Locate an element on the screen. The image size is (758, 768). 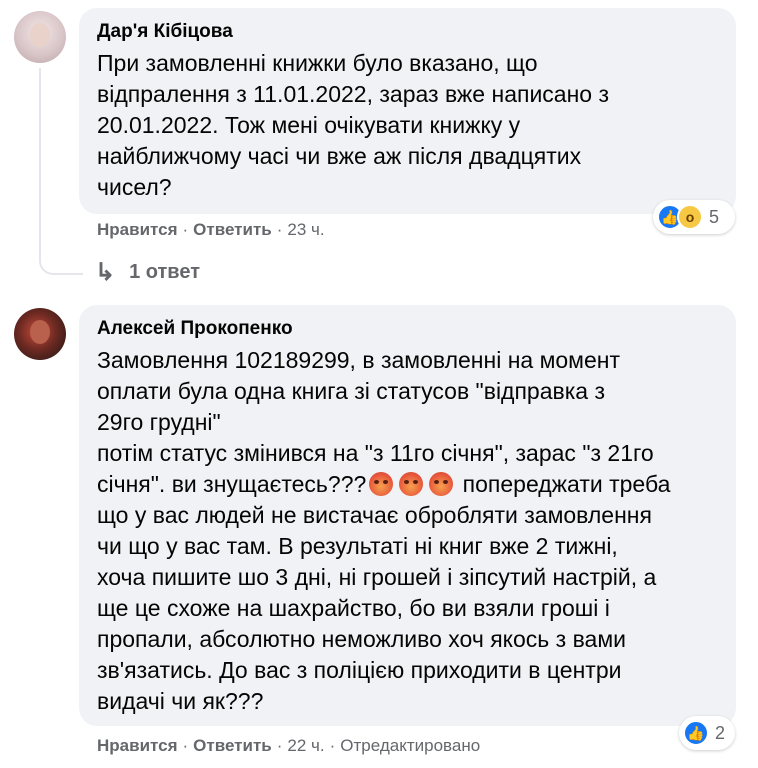
replies-count-label: 1 ответ is located at coordinates (164, 272).